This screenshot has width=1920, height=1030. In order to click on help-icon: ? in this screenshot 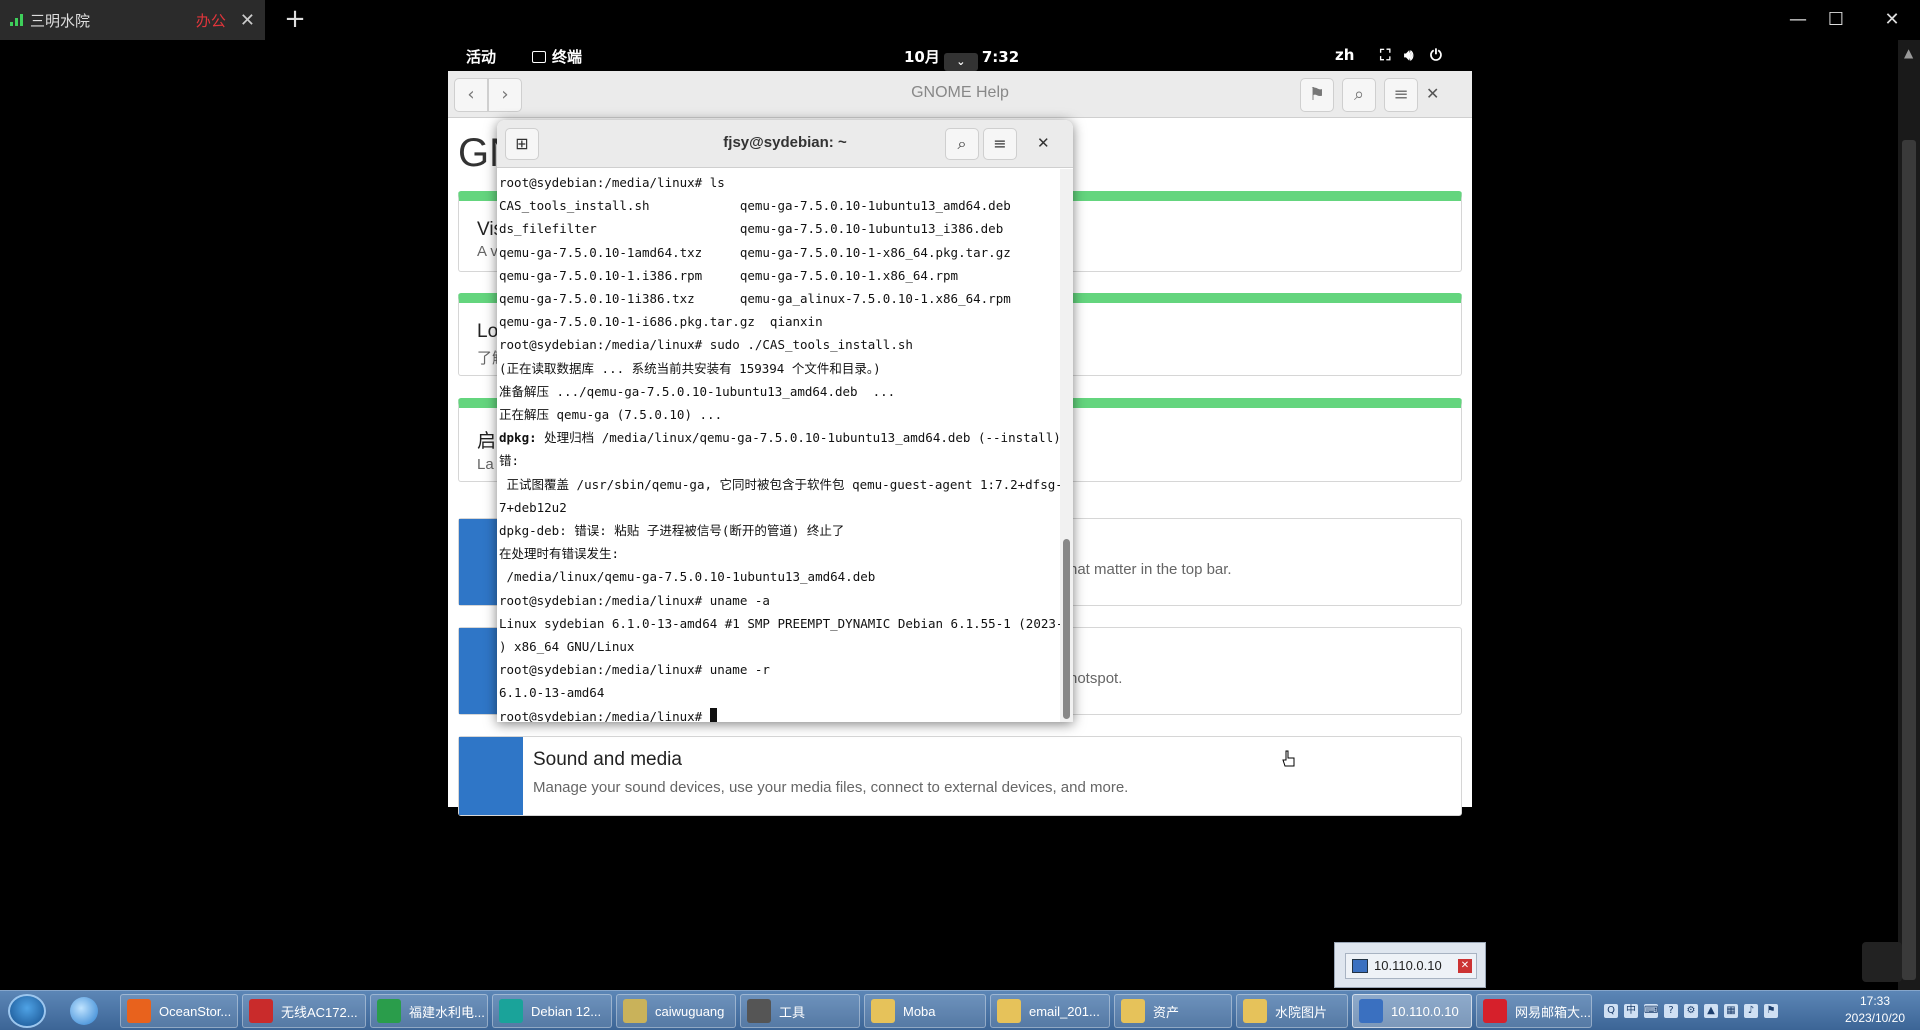, I will do `click(1671, 1011)`.